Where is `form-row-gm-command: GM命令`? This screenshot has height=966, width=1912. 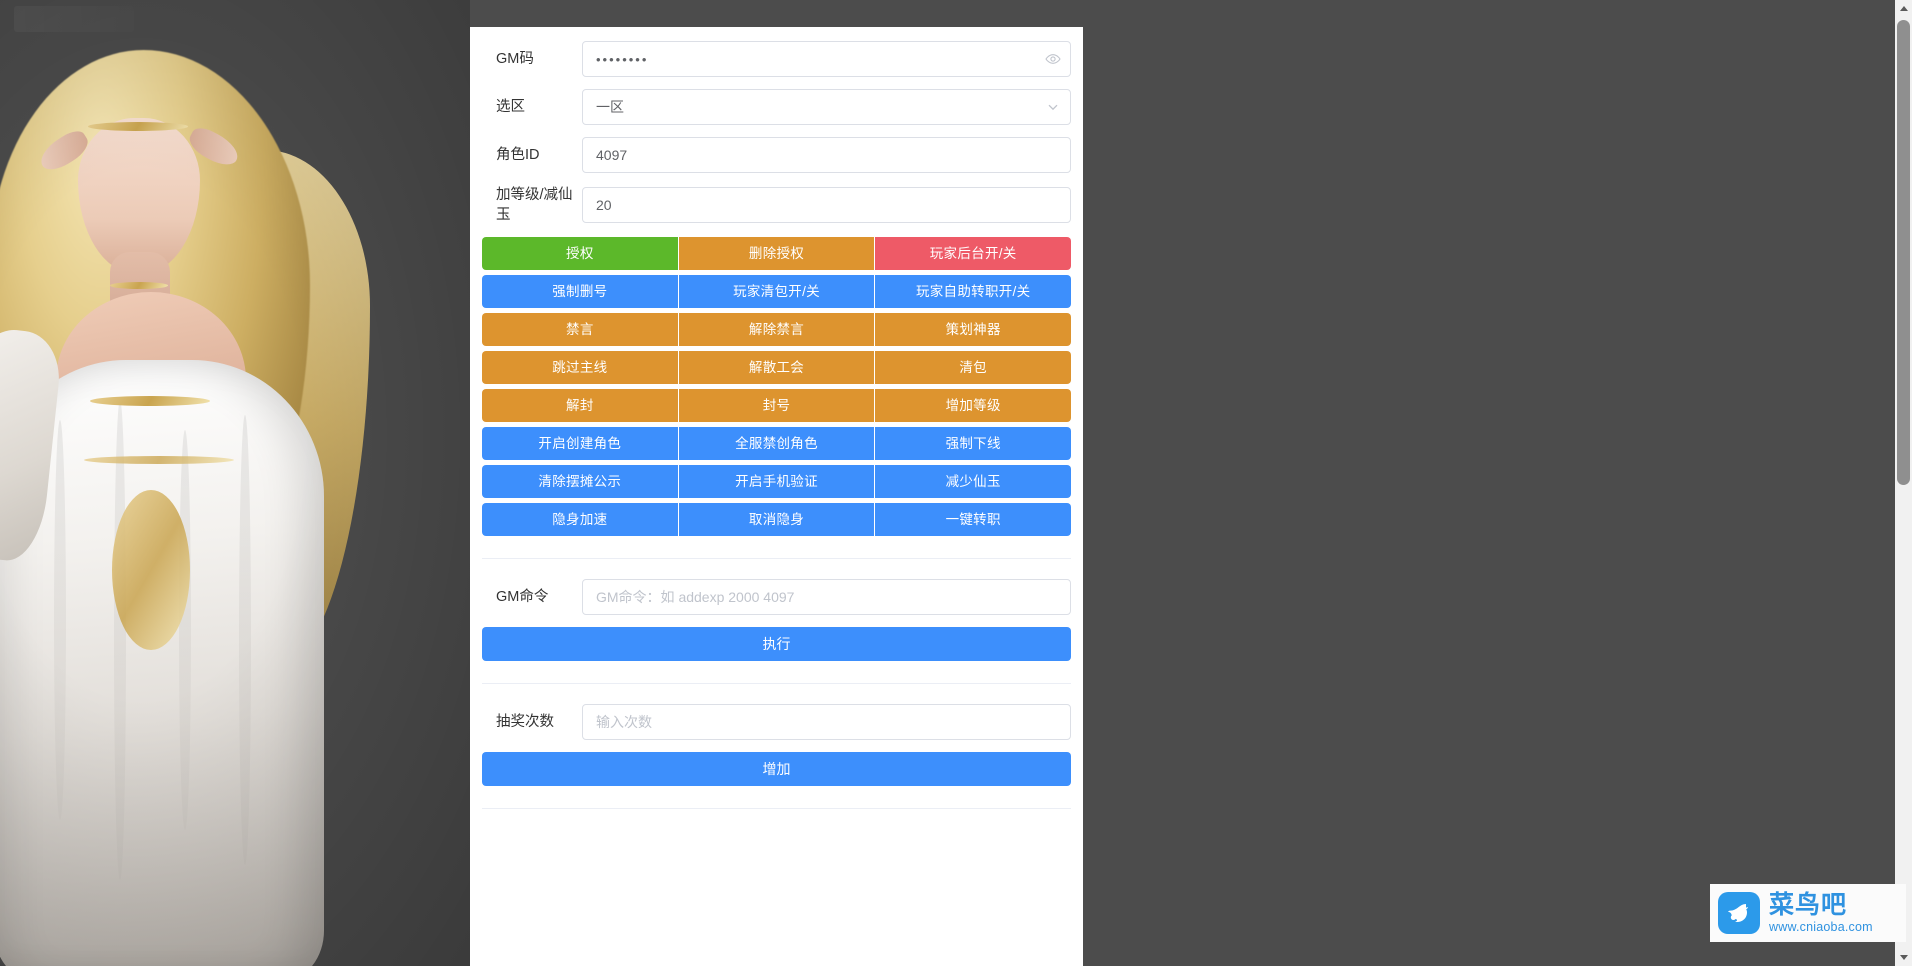 form-row-gm-command: GM命令 is located at coordinates (776, 597).